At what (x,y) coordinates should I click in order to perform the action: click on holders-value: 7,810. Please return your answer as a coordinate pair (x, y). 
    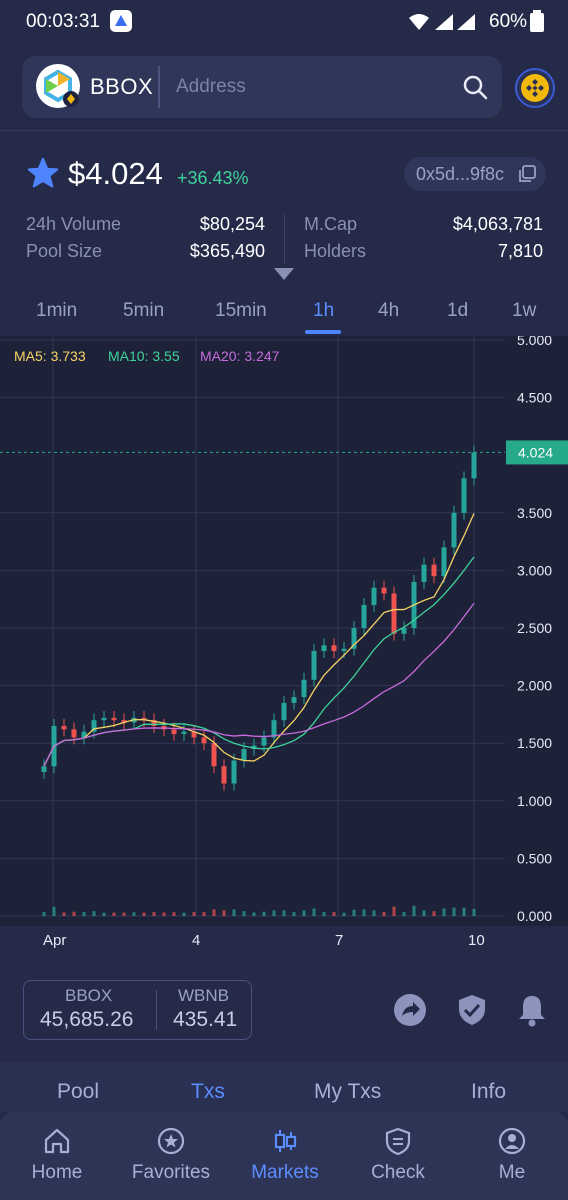
    Looking at the image, I should click on (520, 251).